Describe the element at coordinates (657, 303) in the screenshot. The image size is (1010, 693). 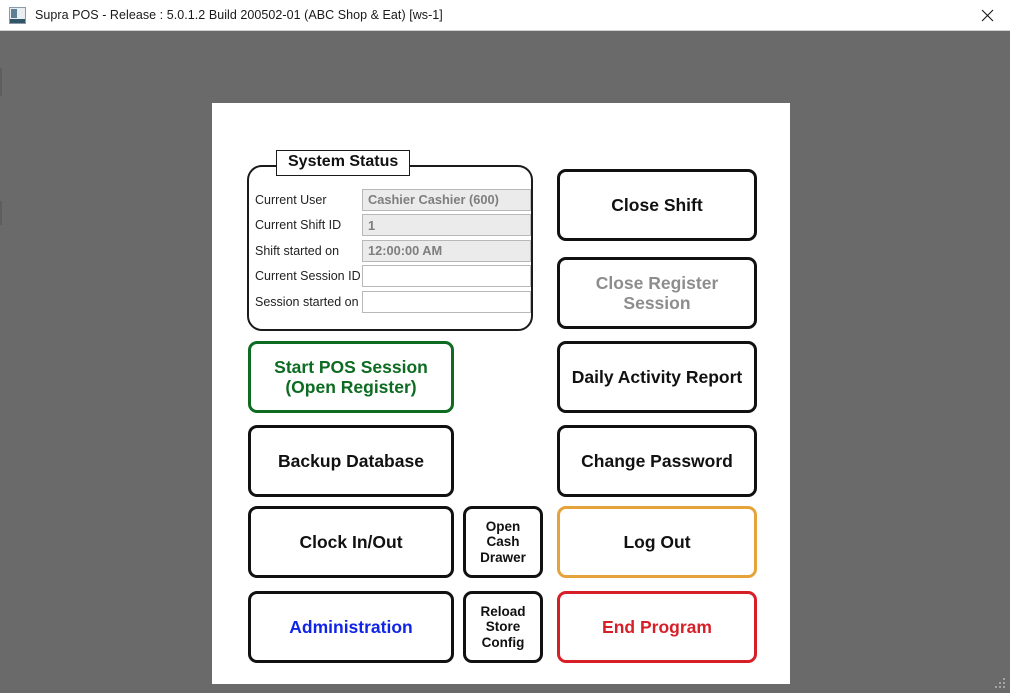
I see `close-register-session-label-line2: Session` at that location.